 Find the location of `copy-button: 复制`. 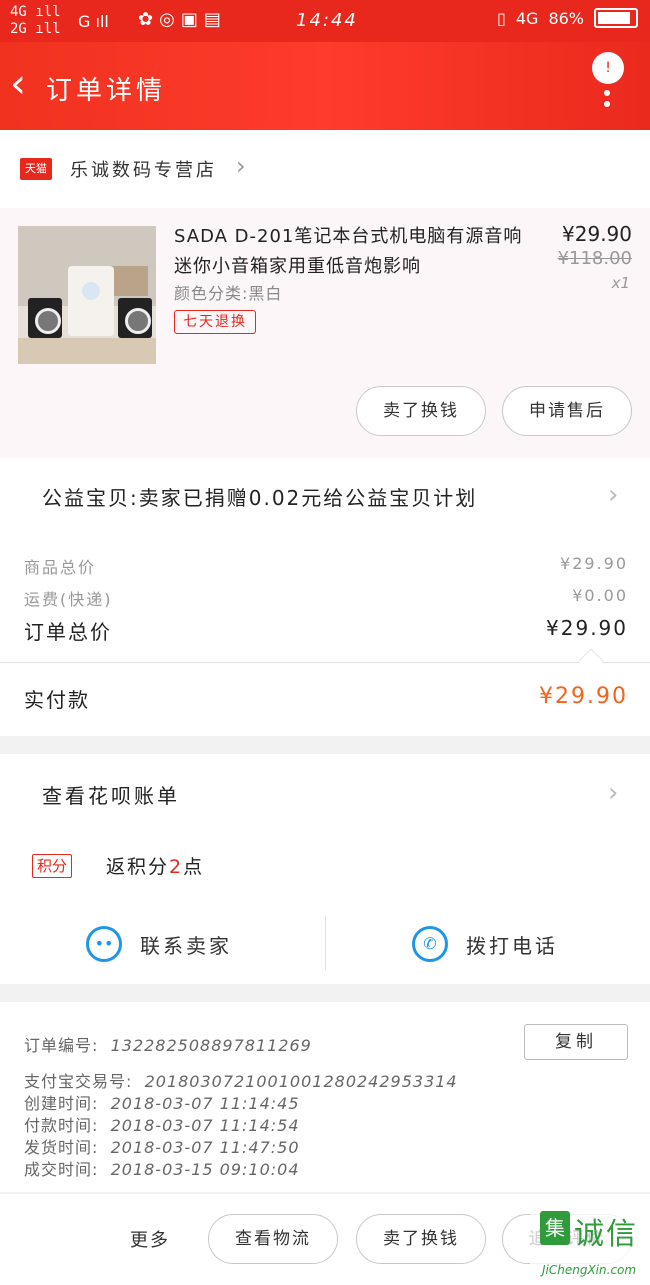

copy-button: 复制 is located at coordinates (576, 1042).